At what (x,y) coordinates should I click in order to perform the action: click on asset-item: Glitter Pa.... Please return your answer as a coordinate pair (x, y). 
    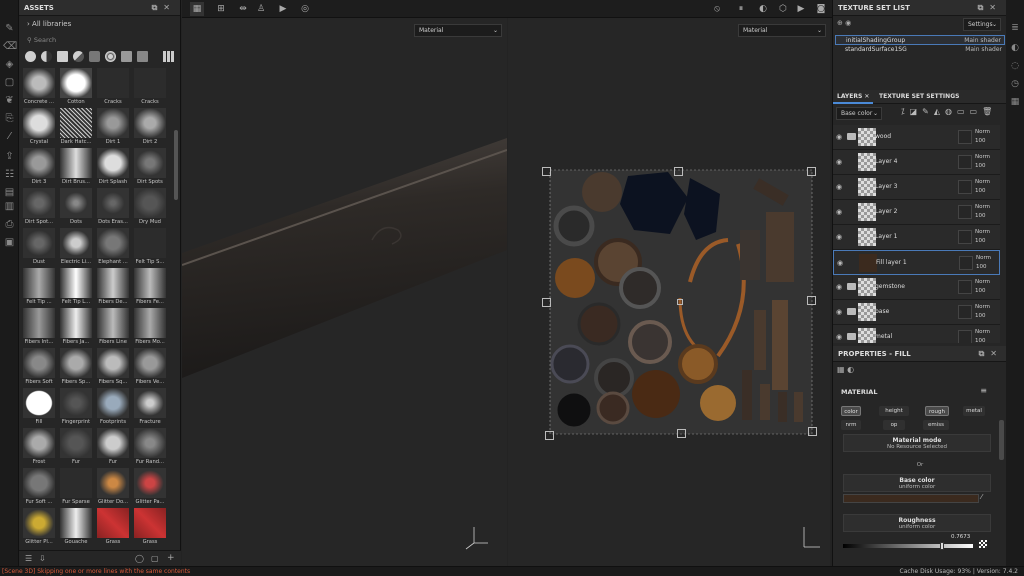
    Looking at the image, I should click on (150, 488).